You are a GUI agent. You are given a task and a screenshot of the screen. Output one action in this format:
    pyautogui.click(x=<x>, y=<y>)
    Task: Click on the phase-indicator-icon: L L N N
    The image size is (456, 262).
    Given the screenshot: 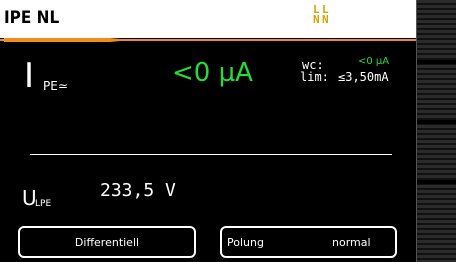 What is the action you would take?
    pyautogui.click(x=323, y=17)
    